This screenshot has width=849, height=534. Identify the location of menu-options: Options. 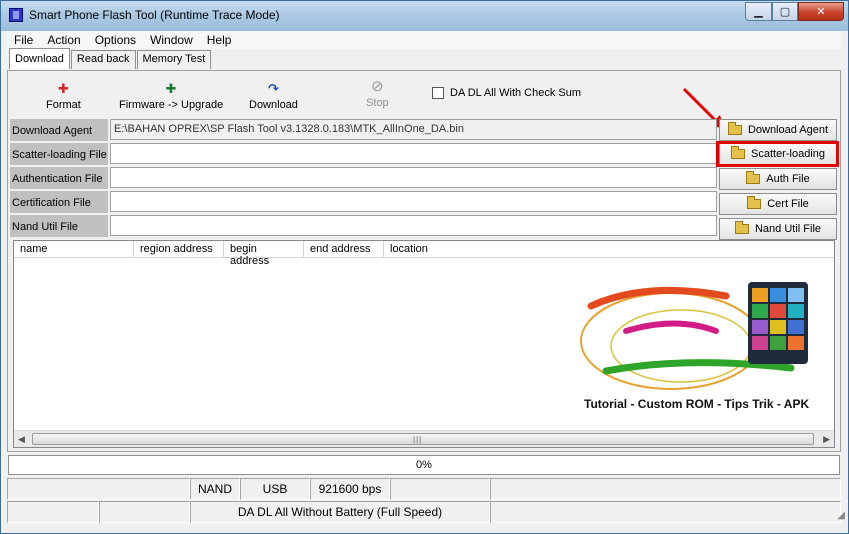
(115, 40).